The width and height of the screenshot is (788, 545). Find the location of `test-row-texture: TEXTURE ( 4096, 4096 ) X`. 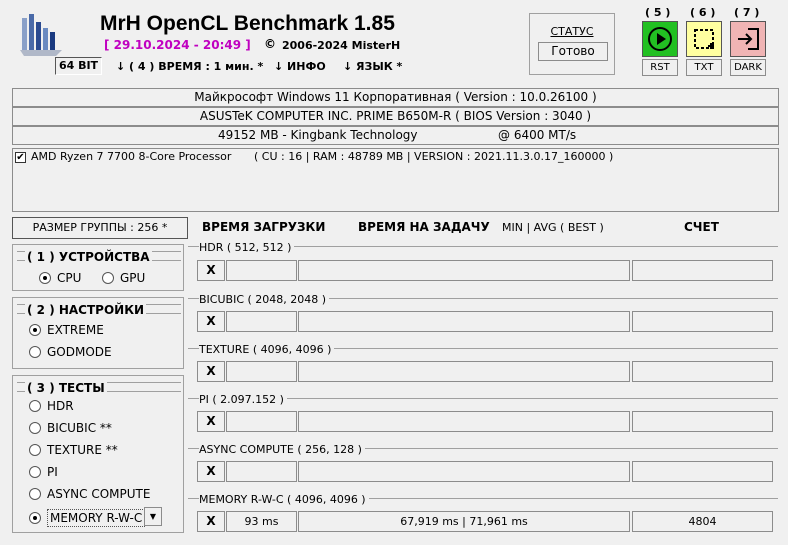

test-row-texture: TEXTURE ( 4096, 4096 ) X is located at coordinates (483, 368).